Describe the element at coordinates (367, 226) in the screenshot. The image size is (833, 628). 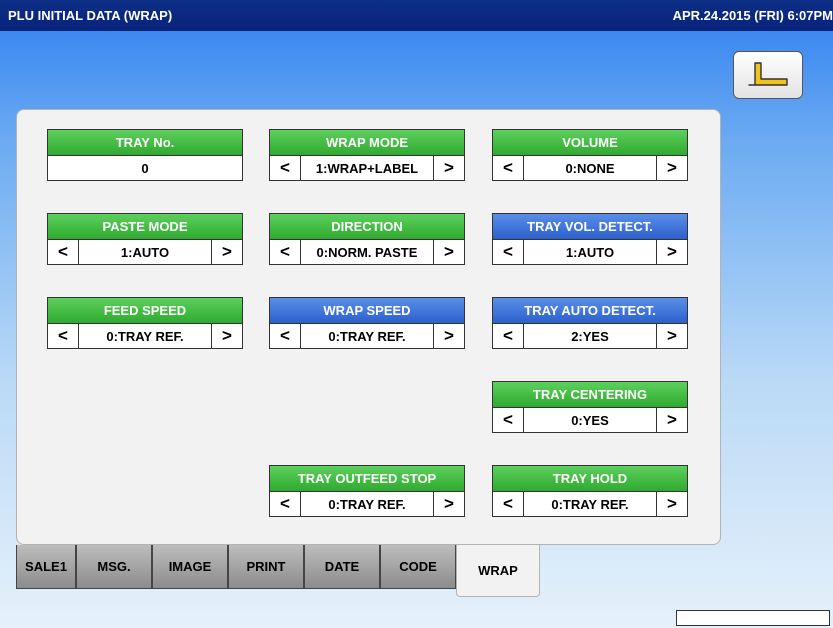
I see `field-label: DIRECTION` at that location.